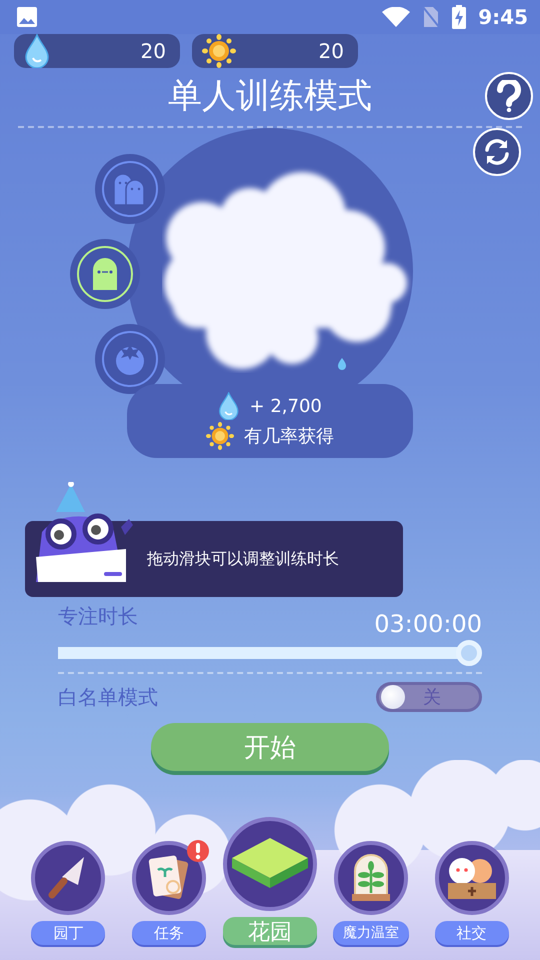 This screenshot has height=960, width=540. I want to click on question-mark-icon, so click(509, 96).